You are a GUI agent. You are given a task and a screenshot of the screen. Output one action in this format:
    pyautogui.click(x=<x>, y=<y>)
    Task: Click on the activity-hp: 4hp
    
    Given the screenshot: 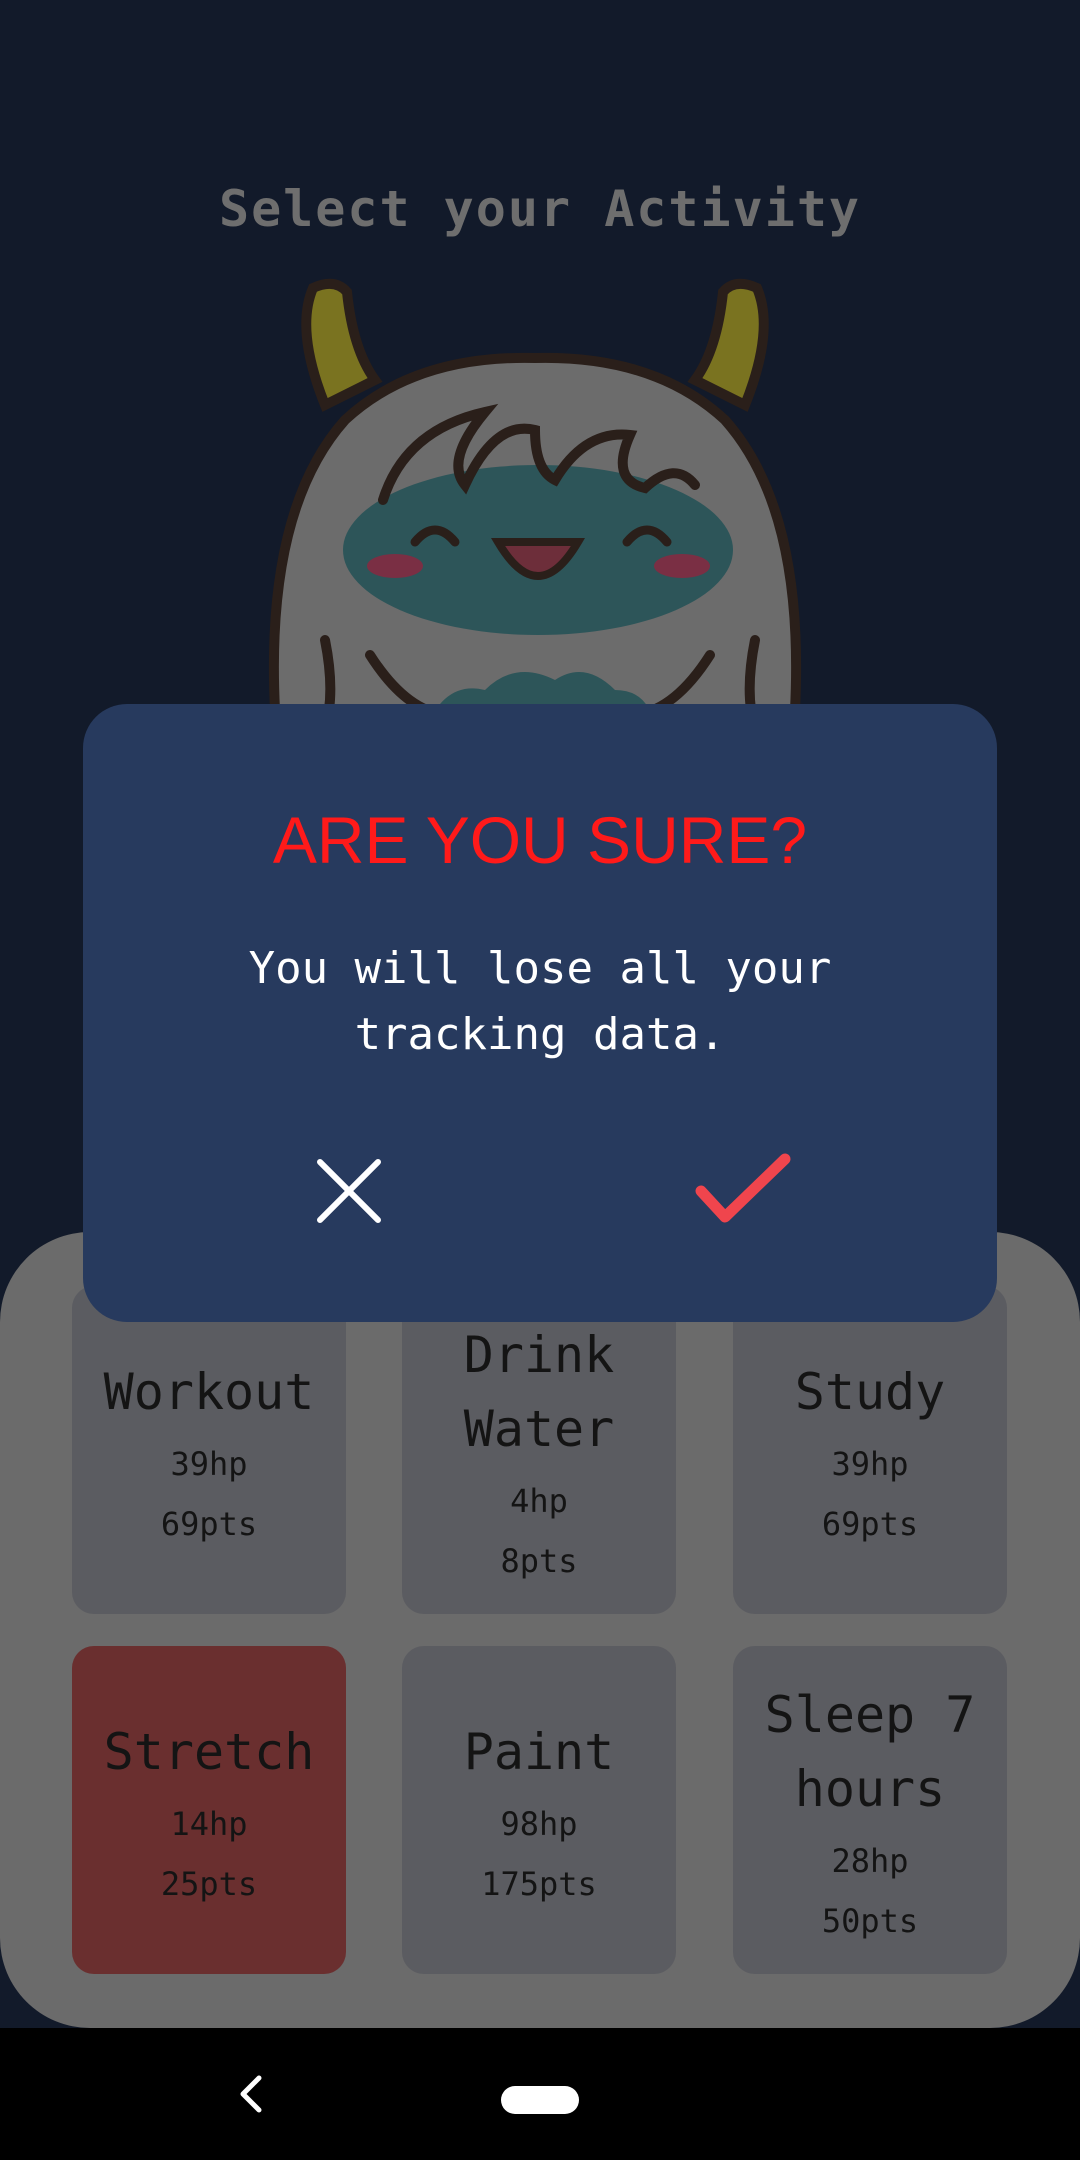 What is the action you would take?
    pyautogui.click(x=539, y=1501)
    